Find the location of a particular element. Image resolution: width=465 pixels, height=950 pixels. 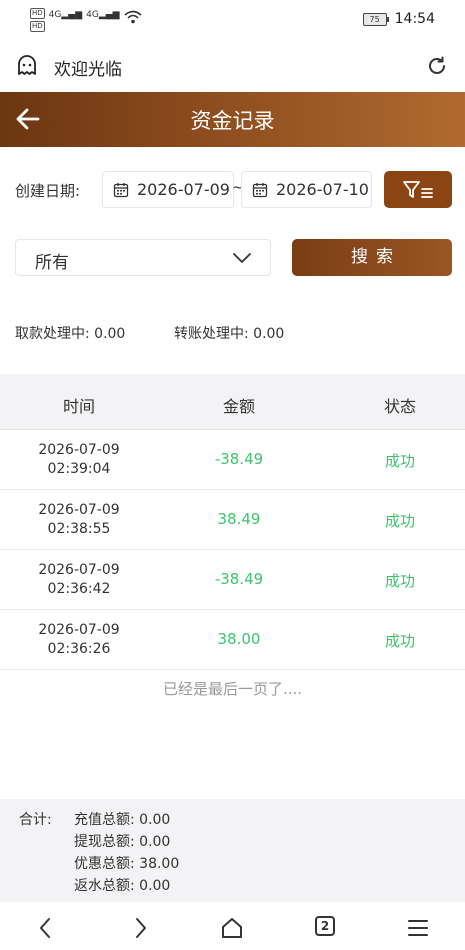

chevron-down-icon is located at coordinates (242, 258).